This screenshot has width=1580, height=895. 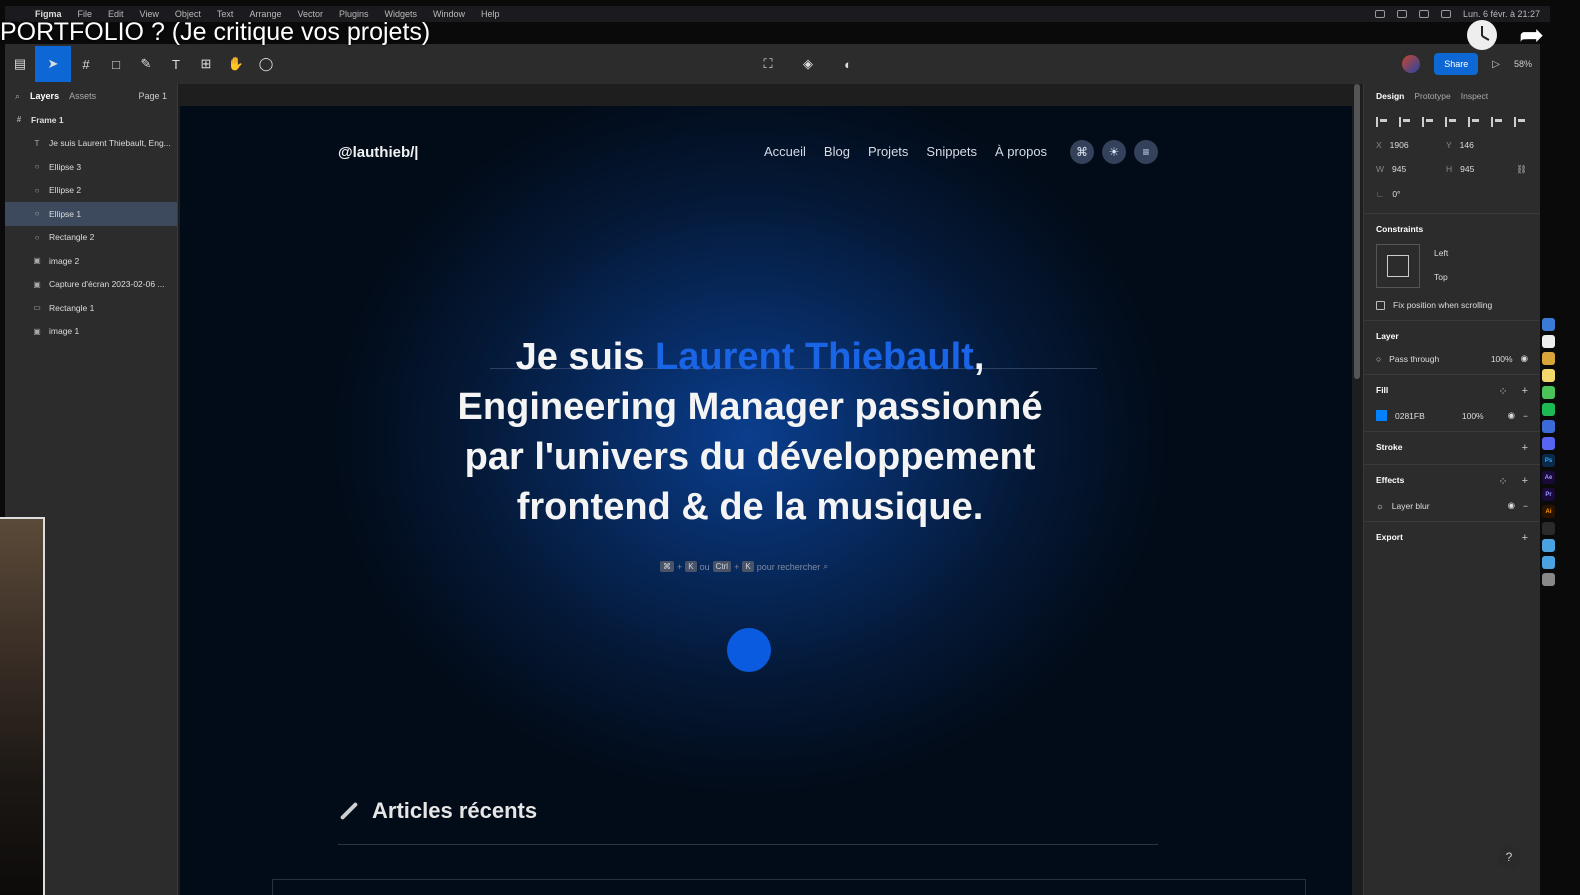 I want to click on fix-position-checkbox, so click(x=1380, y=305).